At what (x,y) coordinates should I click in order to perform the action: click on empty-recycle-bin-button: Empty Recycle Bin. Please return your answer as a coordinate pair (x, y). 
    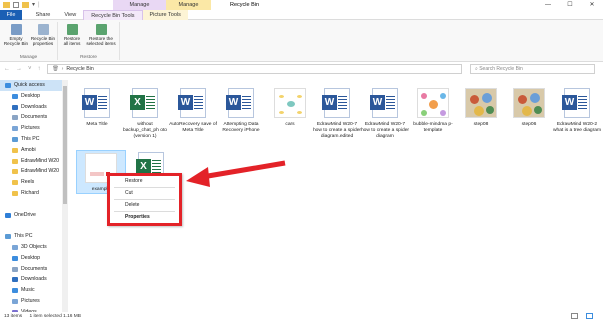
    Looking at the image, I should click on (16, 35).